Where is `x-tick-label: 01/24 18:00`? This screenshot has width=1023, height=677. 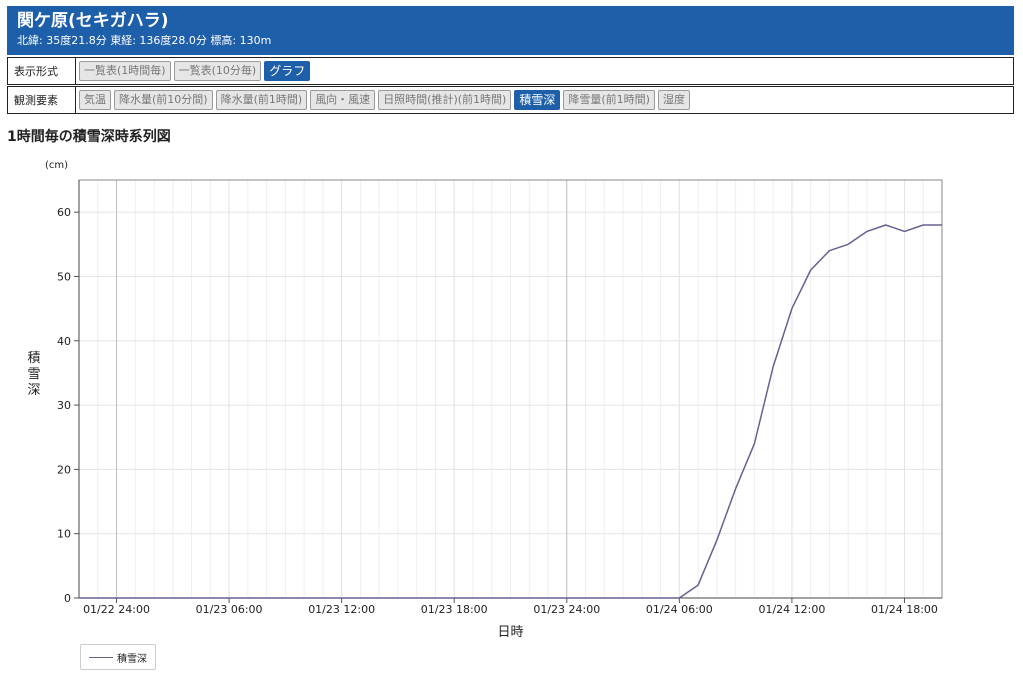
x-tick-label: 01/24 18:00 is located at coordinates (904, 609).